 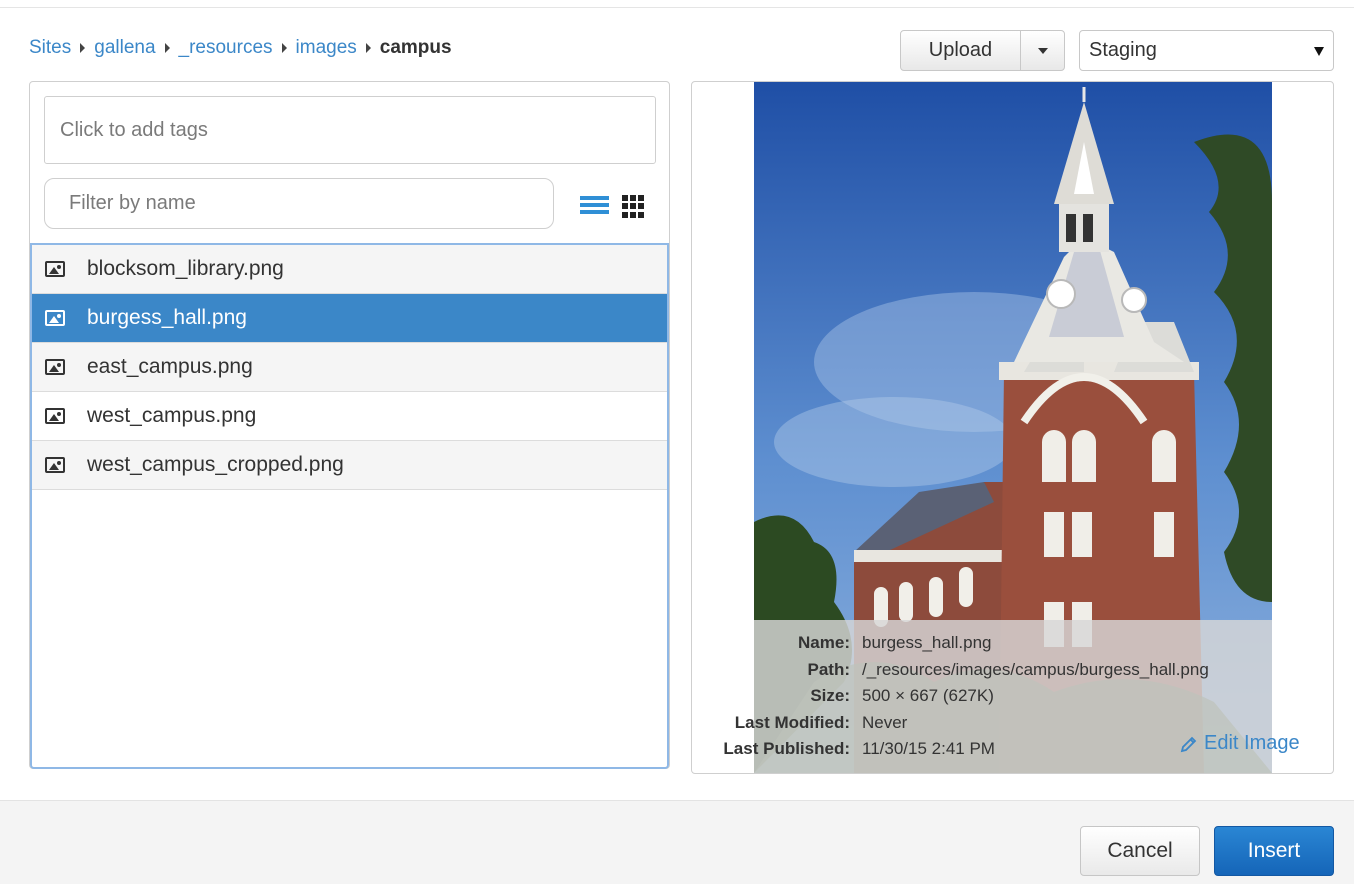 I want to click on breadcrumb-images: images, so click(x=326, y=48).